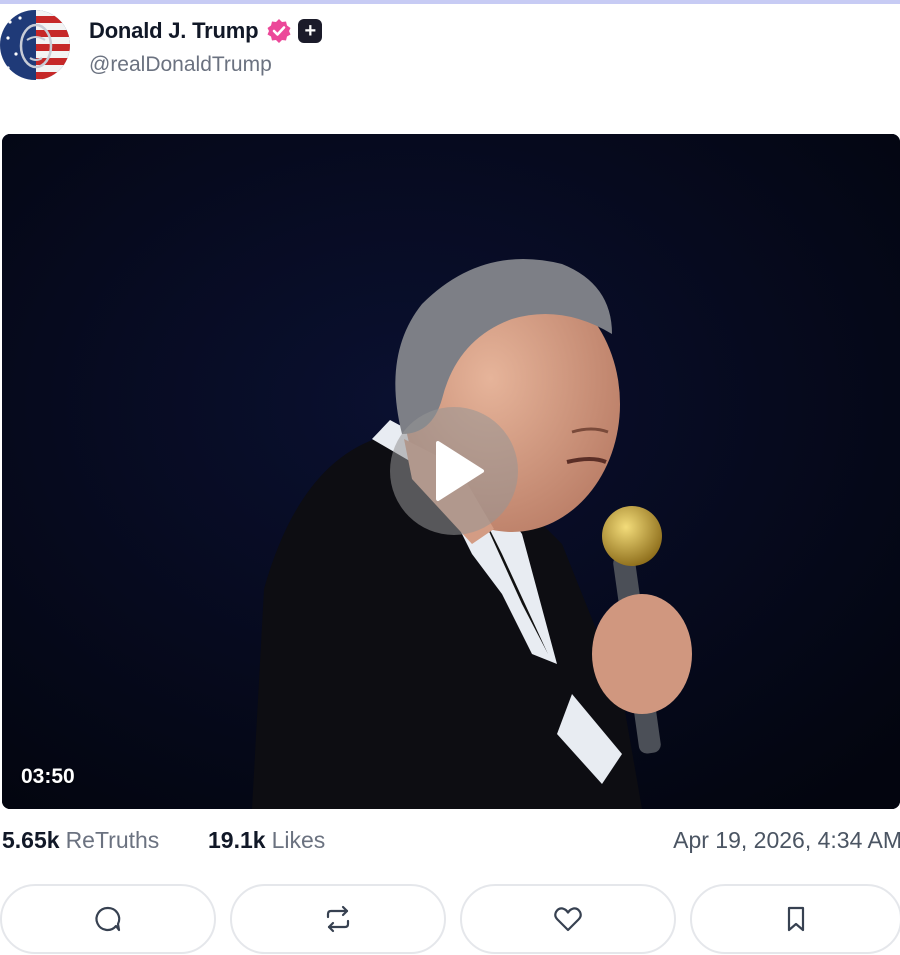  I want to click on top-divider, so click(450, 2).